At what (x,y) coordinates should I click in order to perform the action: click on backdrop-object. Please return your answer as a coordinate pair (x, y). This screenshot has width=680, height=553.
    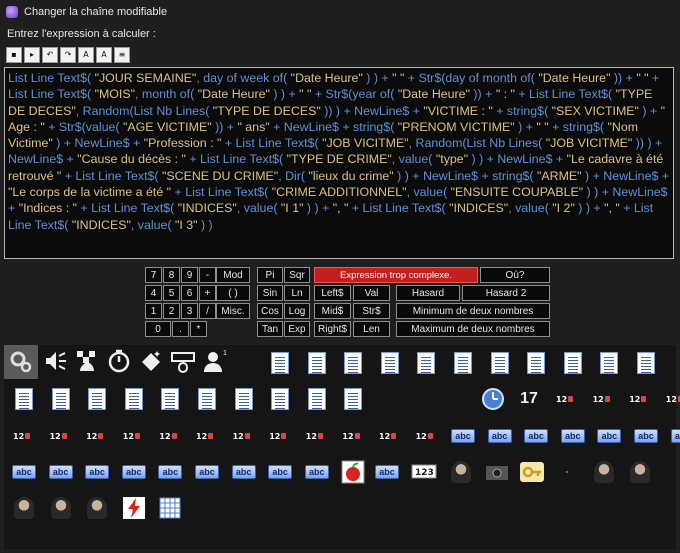
    Looking at the image, I should click on (497, 472).